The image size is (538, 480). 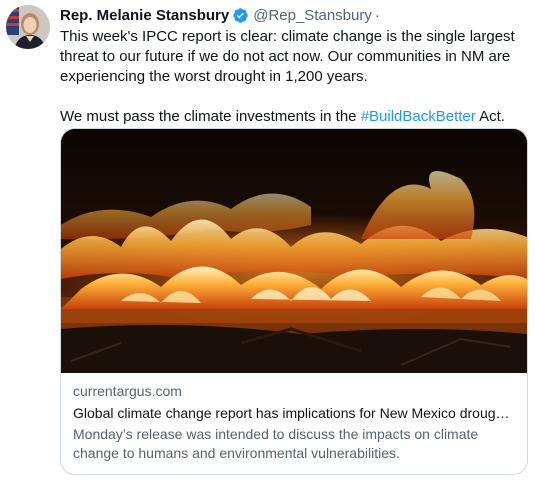 What do you see at coordinates (127, 391) in the screenshot?
I see `card-domain: currentargus.com` at bounding box center [127, 391].